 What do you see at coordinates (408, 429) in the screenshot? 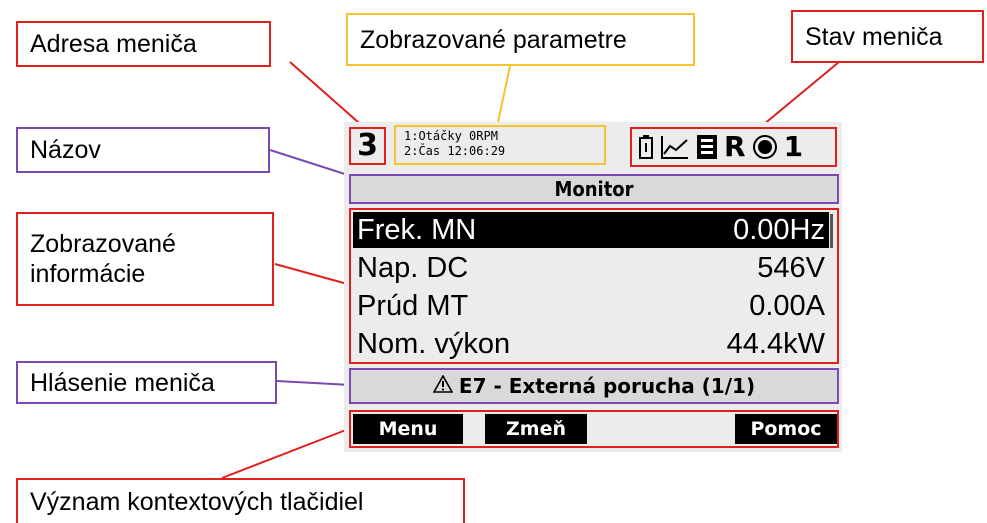
I see `menu-softkey: Menu` at bounding box center [408, 429].